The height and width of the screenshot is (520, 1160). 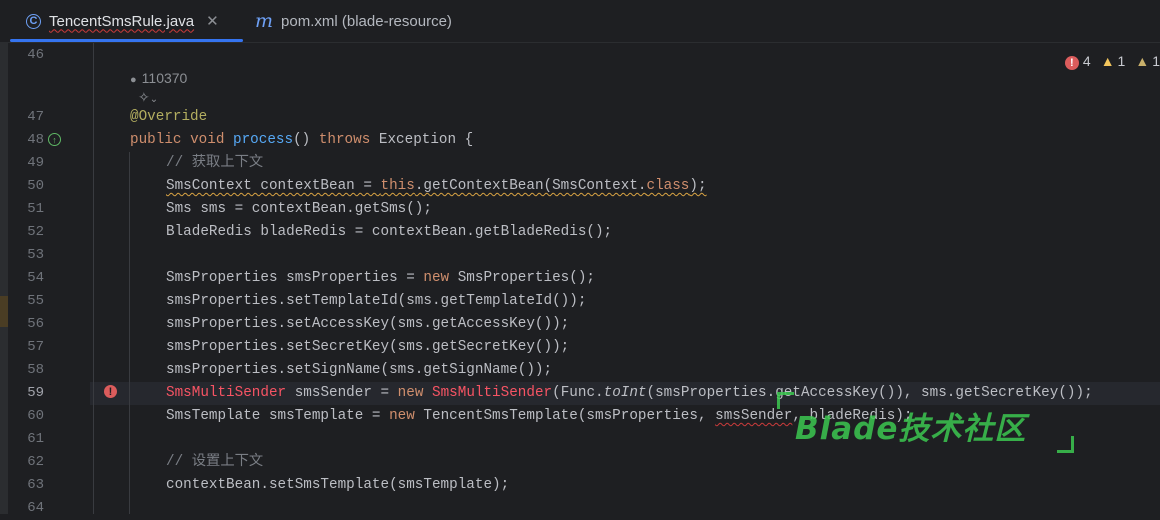 I want to click on line-number: 62, so click(x=35, y=462).